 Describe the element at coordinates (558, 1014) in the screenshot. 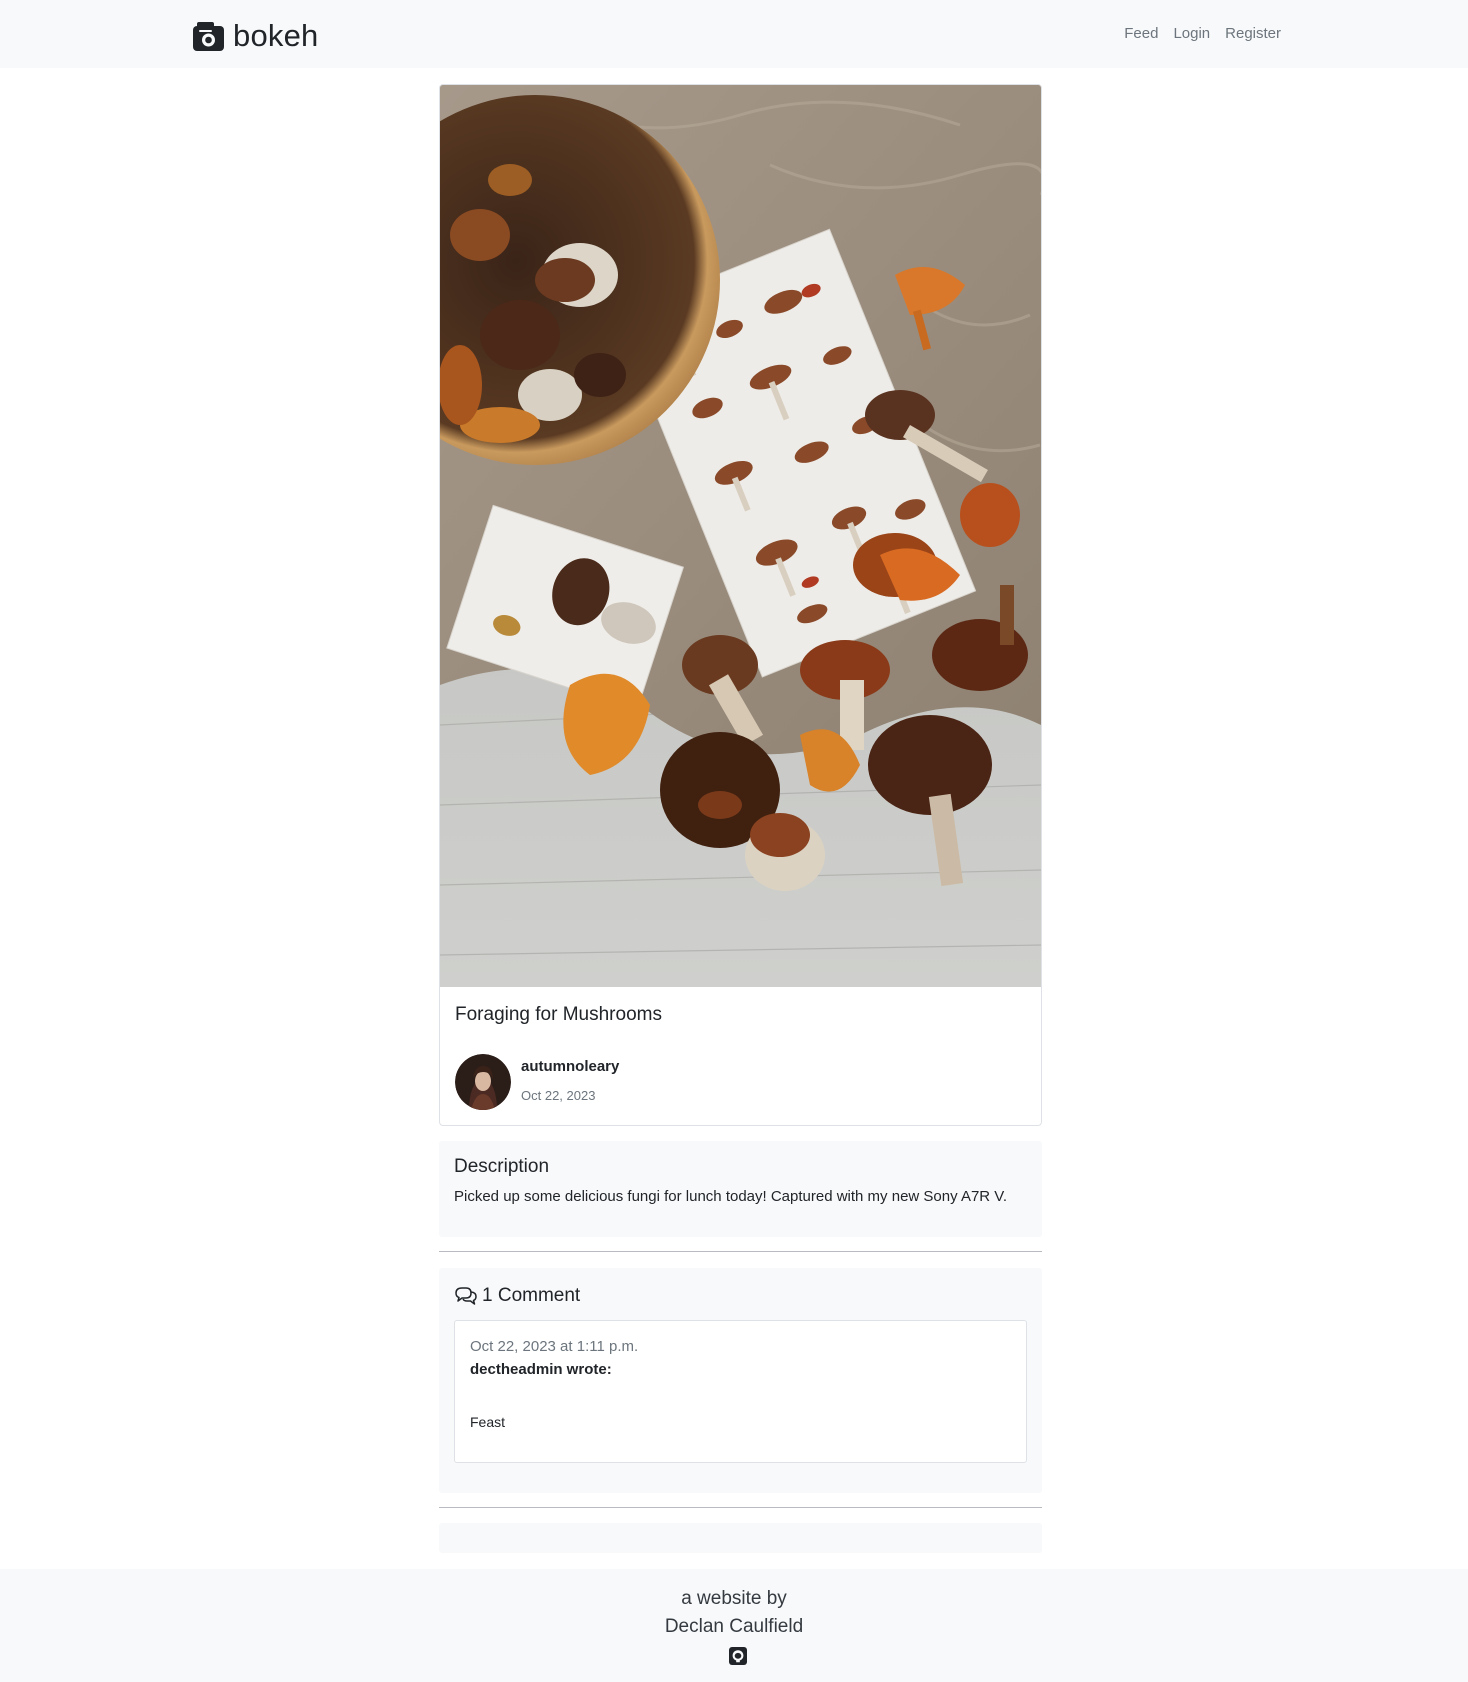

I see `post-title: Foraging for Mushrooms` at that location.